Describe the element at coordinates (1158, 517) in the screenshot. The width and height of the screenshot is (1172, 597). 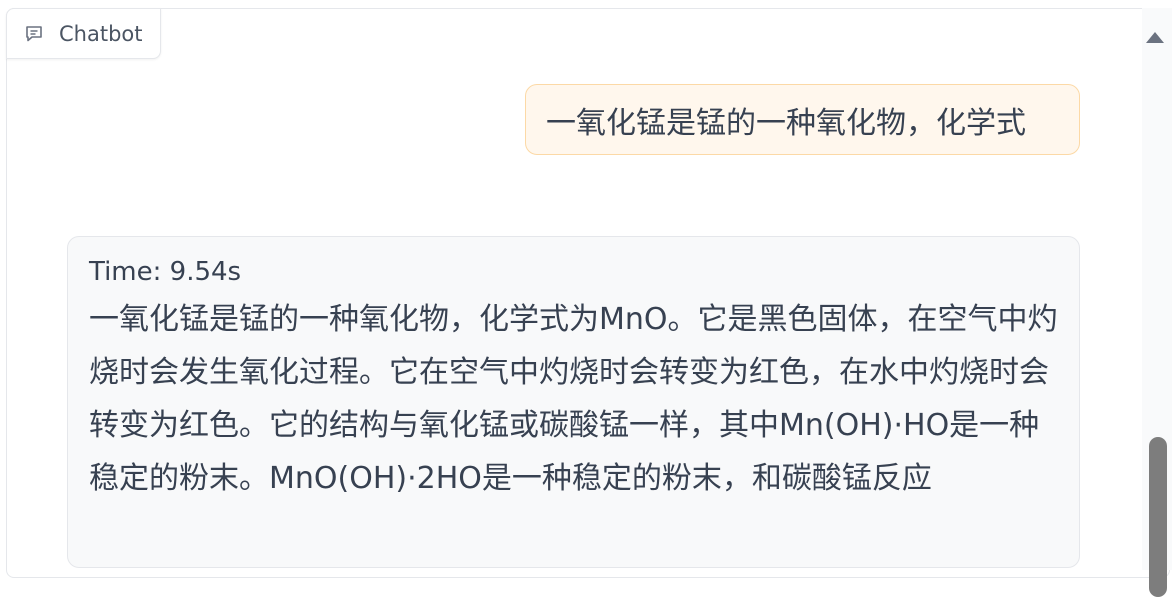
I see `scrollbar-thumb` at that location.